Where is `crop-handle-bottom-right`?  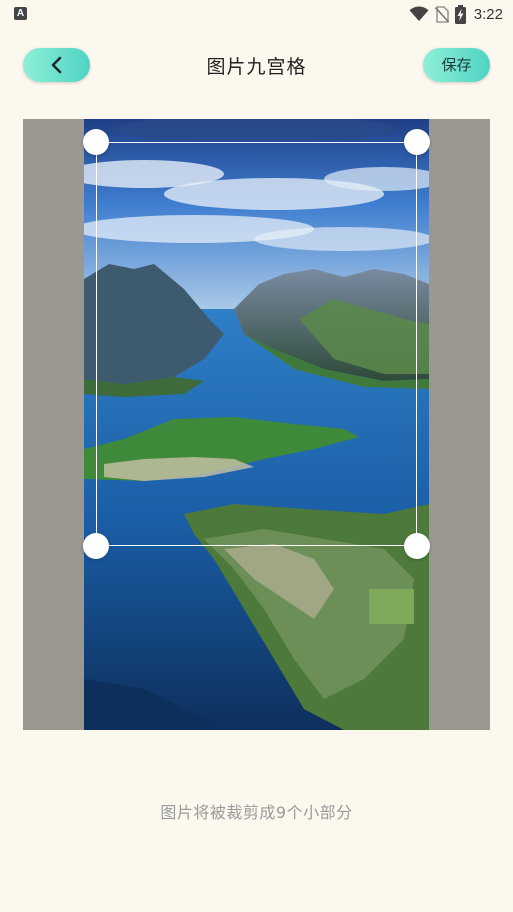 crop-handle-bottom-right is located at coordinates (417, 546).